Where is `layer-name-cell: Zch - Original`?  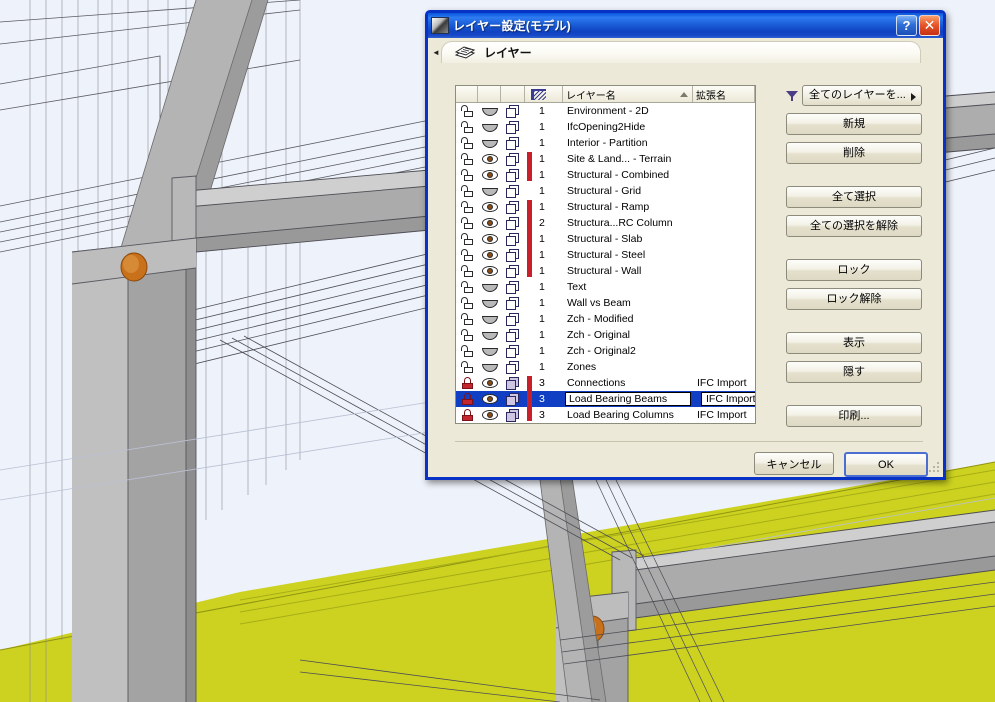
layer-name-cell: Zch - Original is located at coordinates (628, 335).